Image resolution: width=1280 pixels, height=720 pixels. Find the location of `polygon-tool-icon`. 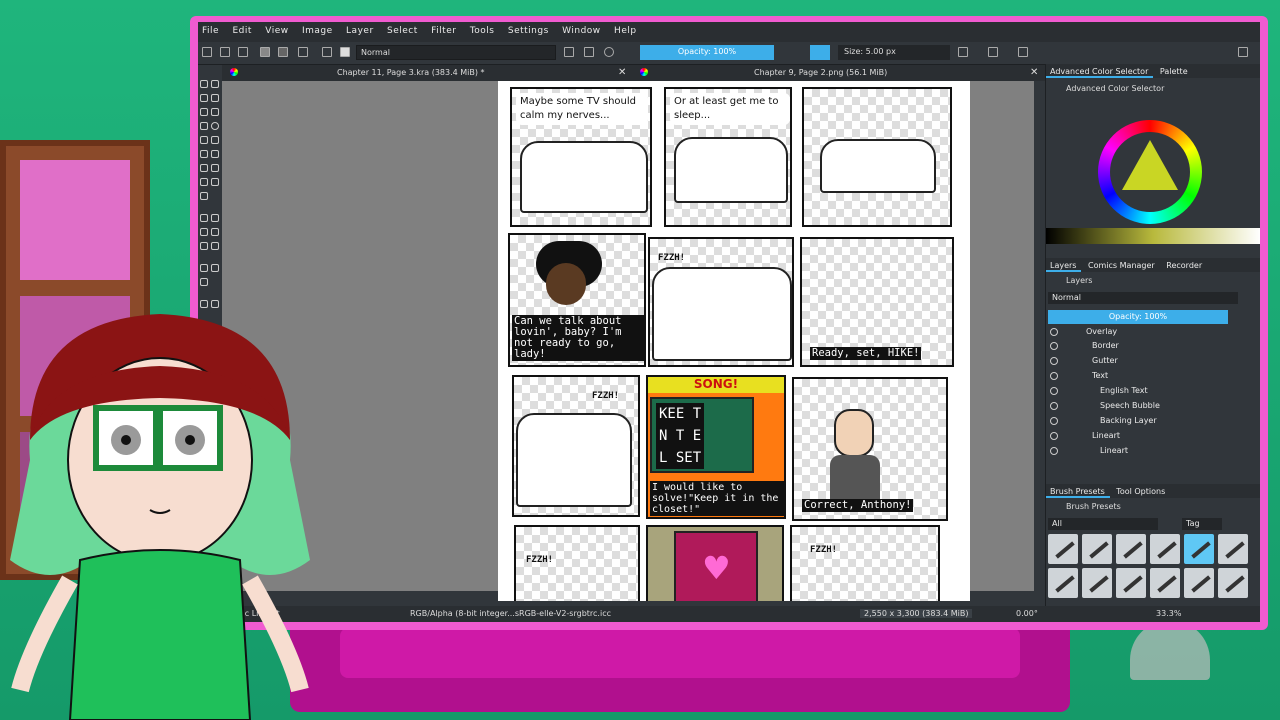

polygon-tool-icon is located at coordinates (204, 140).